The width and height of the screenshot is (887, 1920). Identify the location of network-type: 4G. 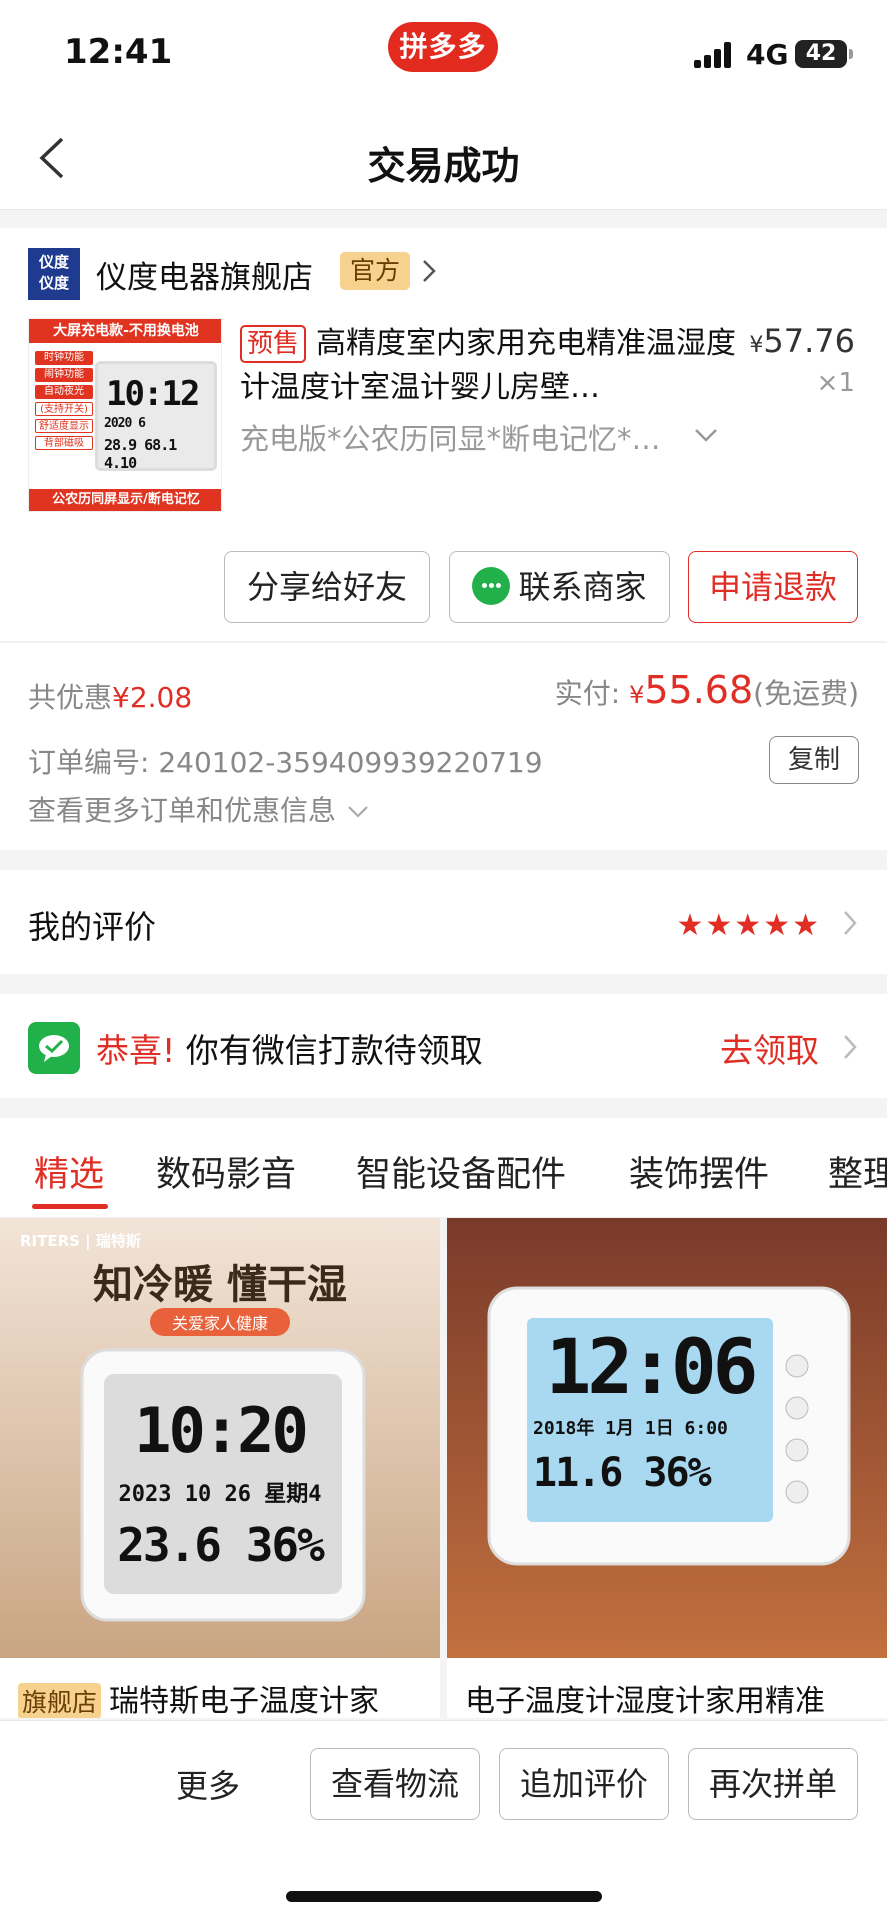
(767, 54).